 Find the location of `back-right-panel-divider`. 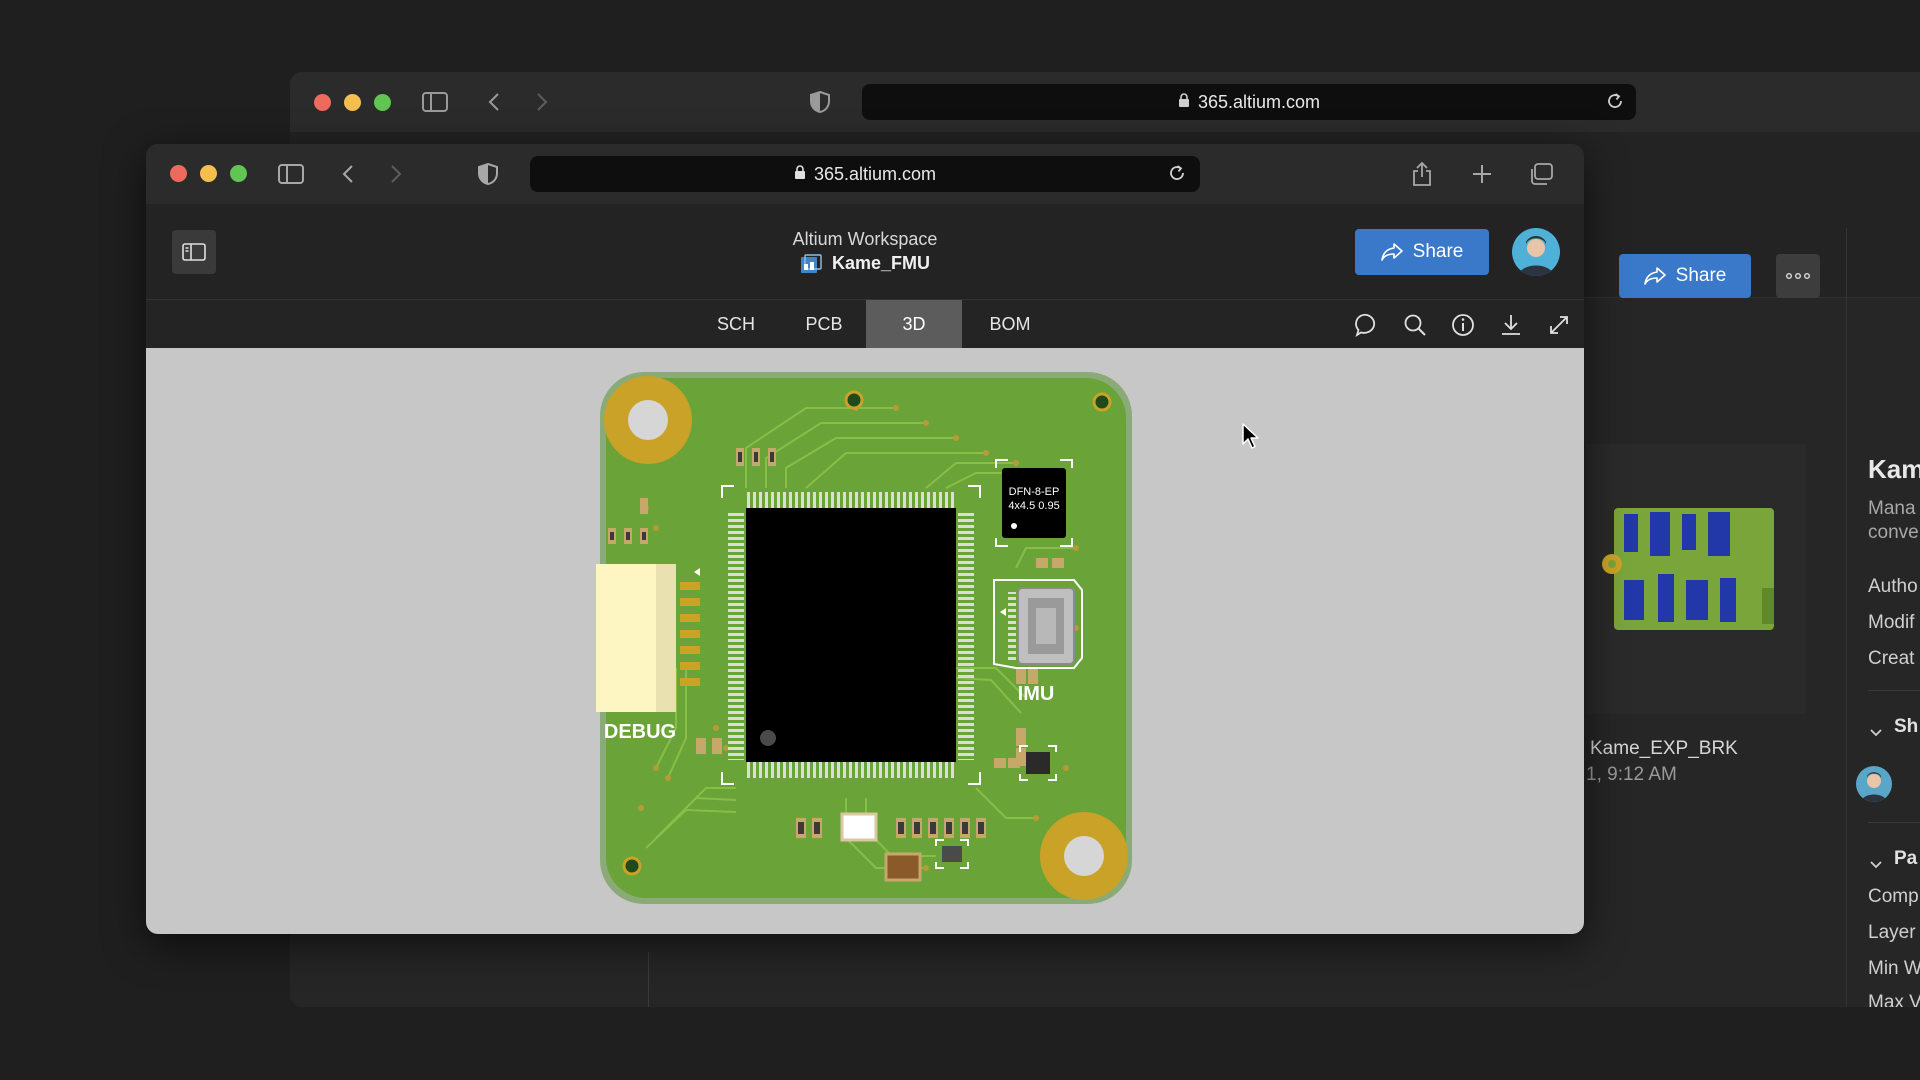

back-right-panel-divider is located at coordinates (1846, 617).